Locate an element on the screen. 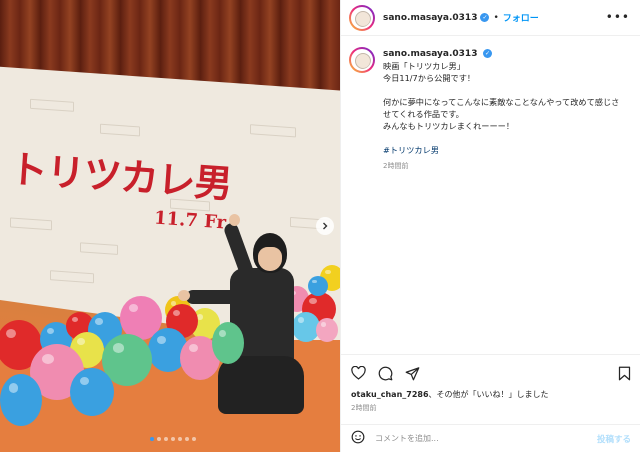  caption-line: 何かに夢中になってこんなに素敵なことなんやって改めて感じさ is located at coordinates (501, 102).